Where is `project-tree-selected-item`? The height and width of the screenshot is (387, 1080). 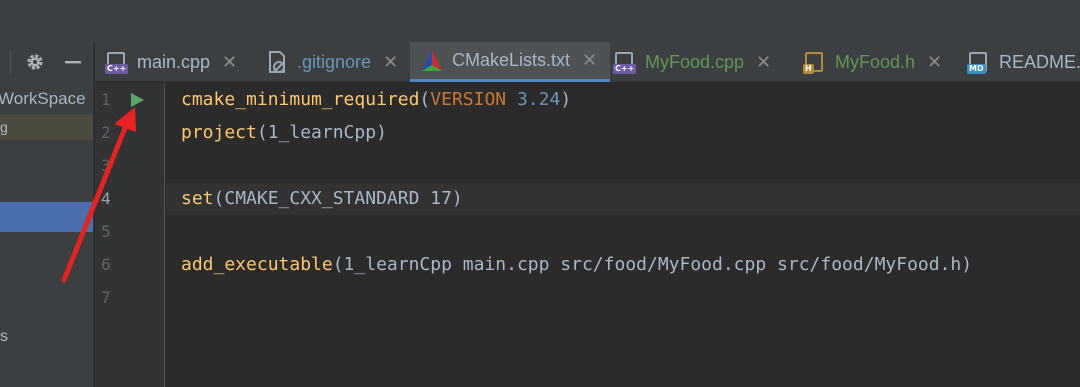 project-tree-selected-item is located at coordinates (46, 217).